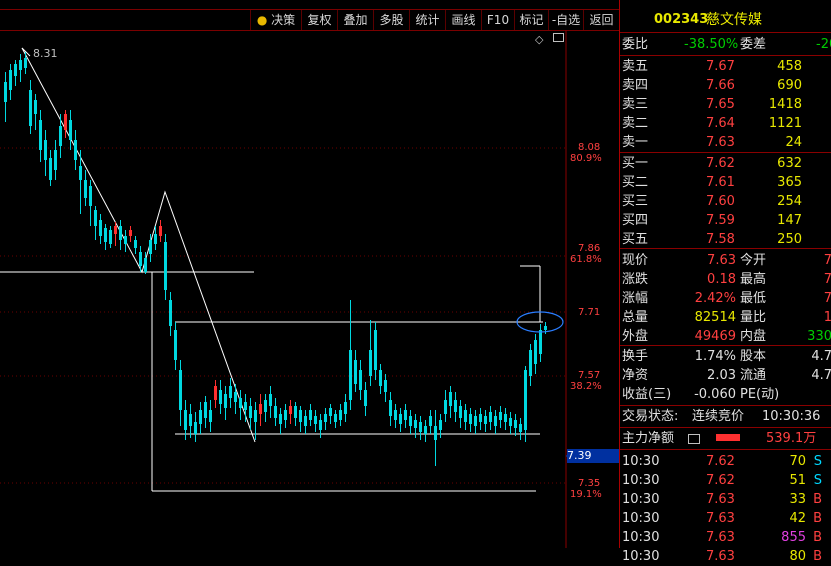 The height and width of the screenshot is (566, 831). I want to click on bulb-icon: ●, so click(262, 20).